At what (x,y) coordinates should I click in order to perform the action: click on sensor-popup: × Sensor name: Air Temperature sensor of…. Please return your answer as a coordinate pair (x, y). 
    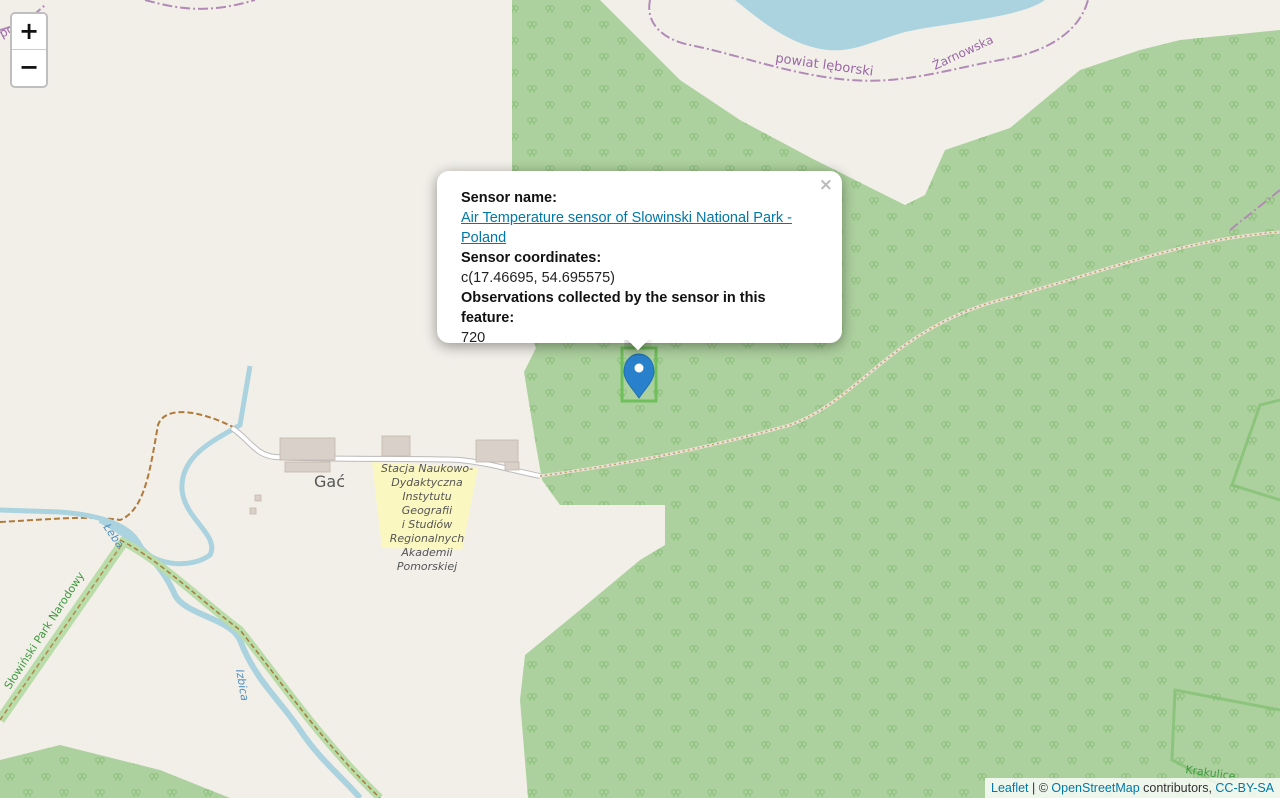
    Looking at the image, I should click on (639, 258).